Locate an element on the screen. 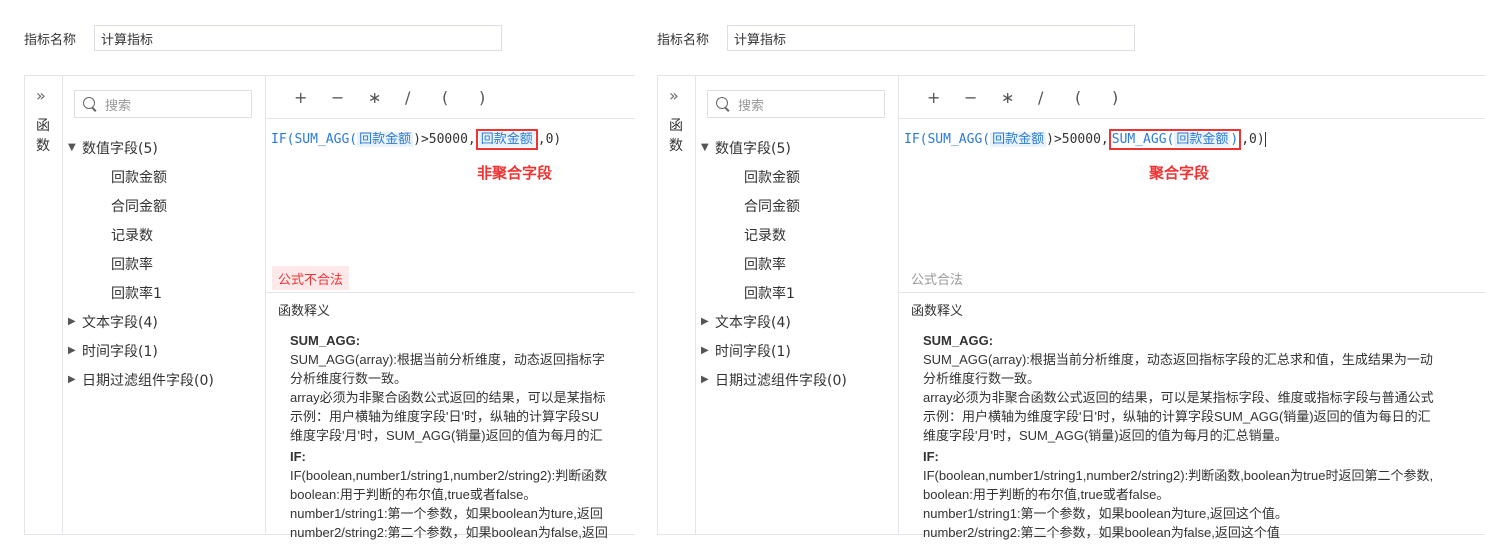  annotation-label: 非聚合字段 is located at coordinates (515, 173).